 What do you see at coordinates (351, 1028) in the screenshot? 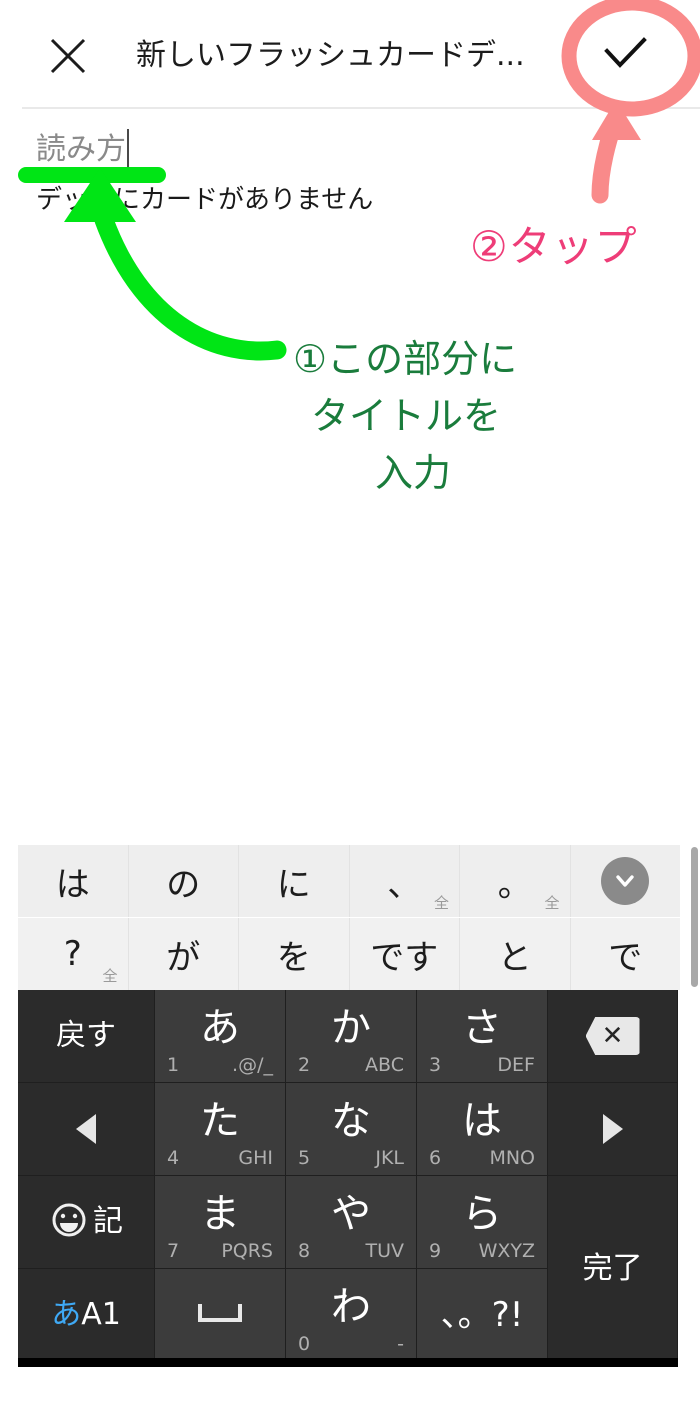
I see `key-label: か` at bounding box center [351, 1028].